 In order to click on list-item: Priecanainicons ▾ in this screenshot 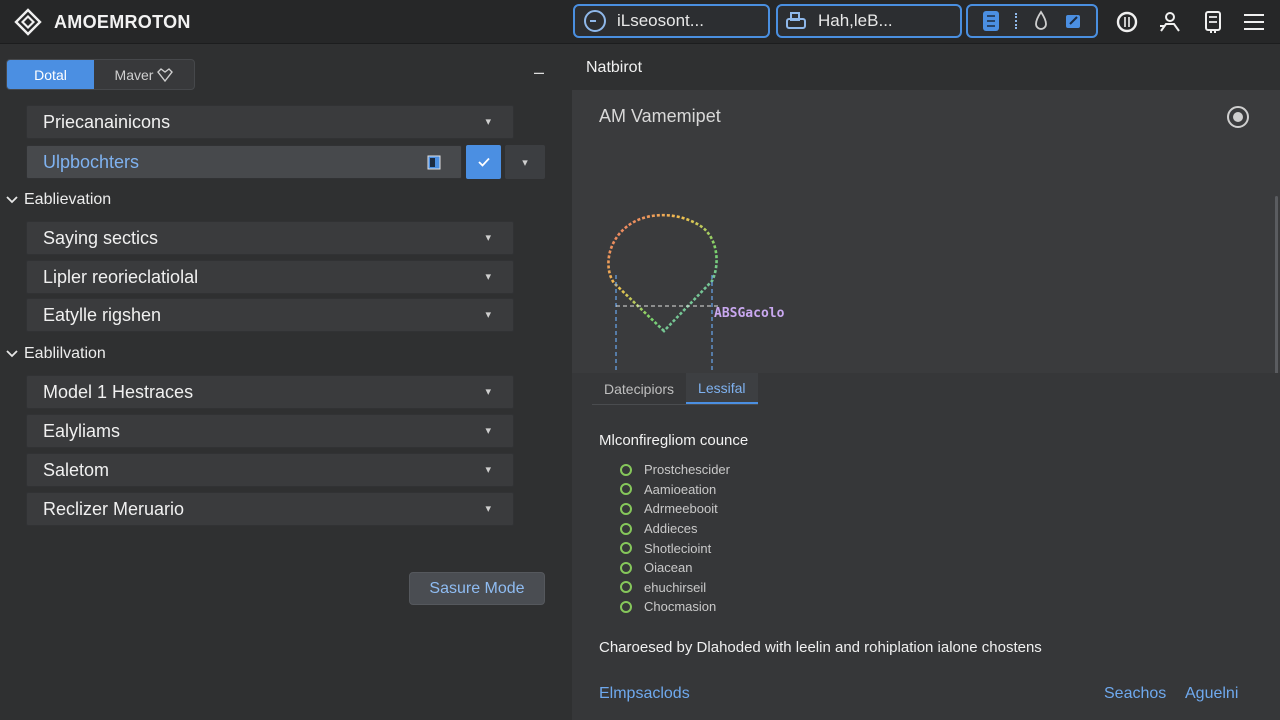, I will do `click(270, 122)`.